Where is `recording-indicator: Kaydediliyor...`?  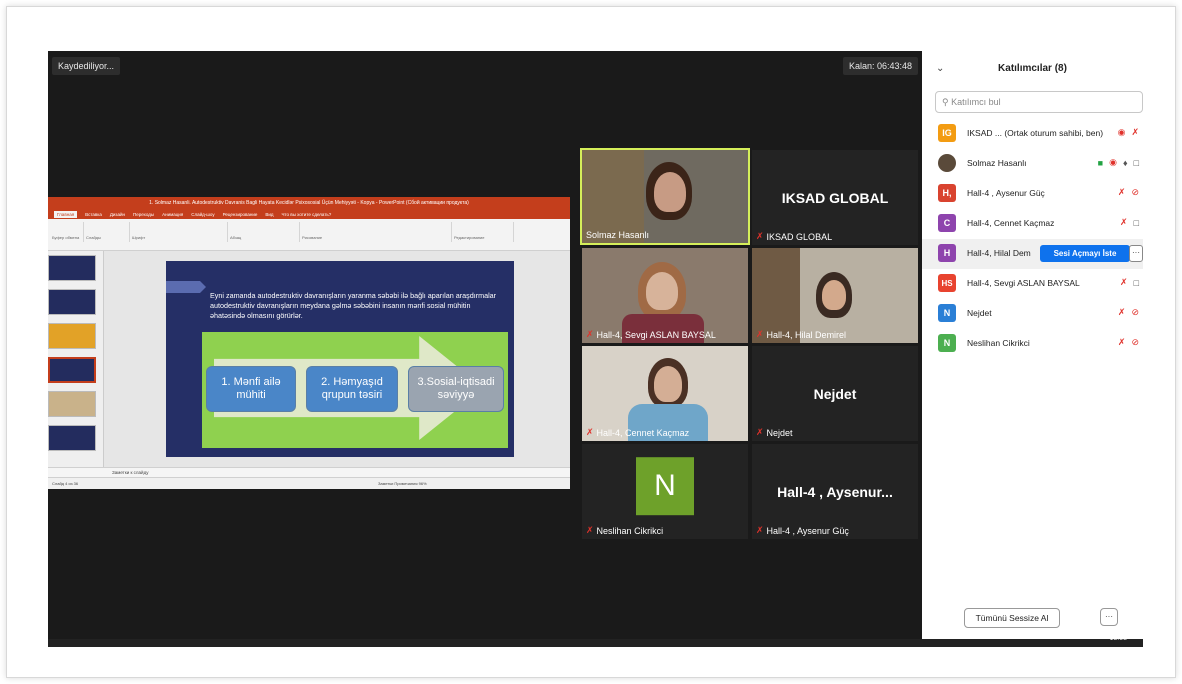
recording-indicator: Kaydediliyor... is located at coordinates (86, 66).